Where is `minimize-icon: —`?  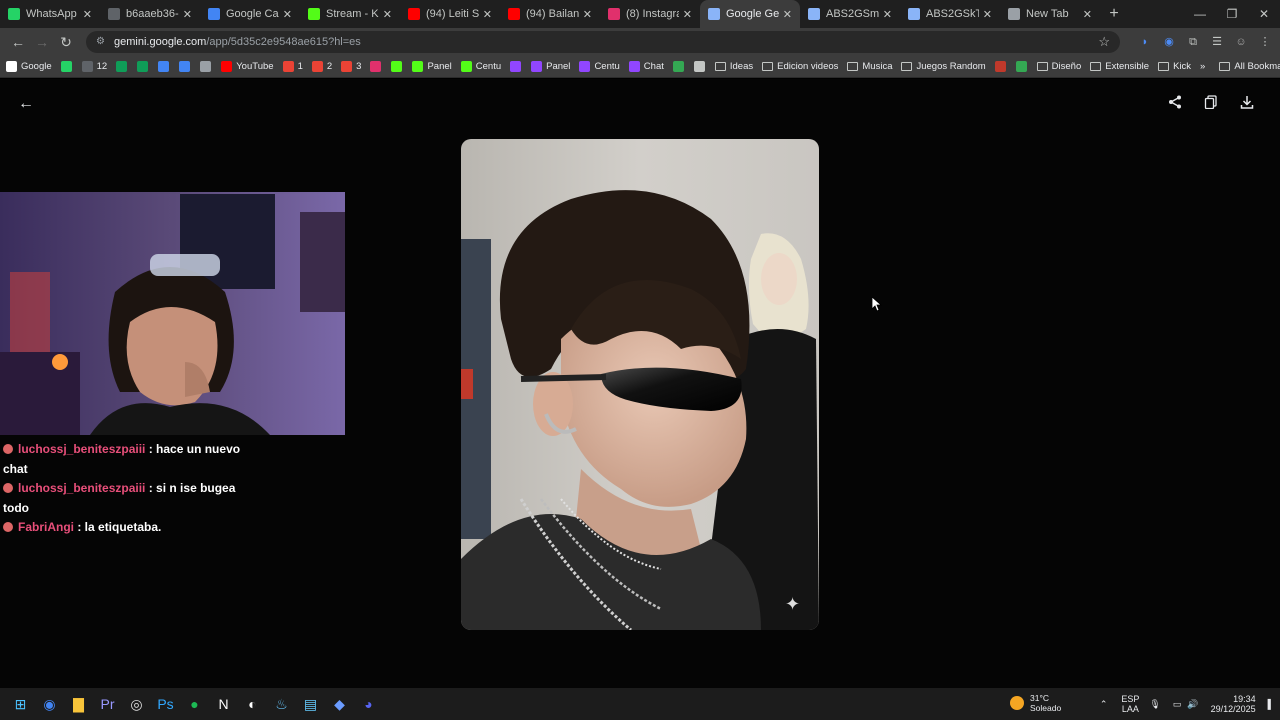 minimize-icon: — is located at coordinates (1200, 14).